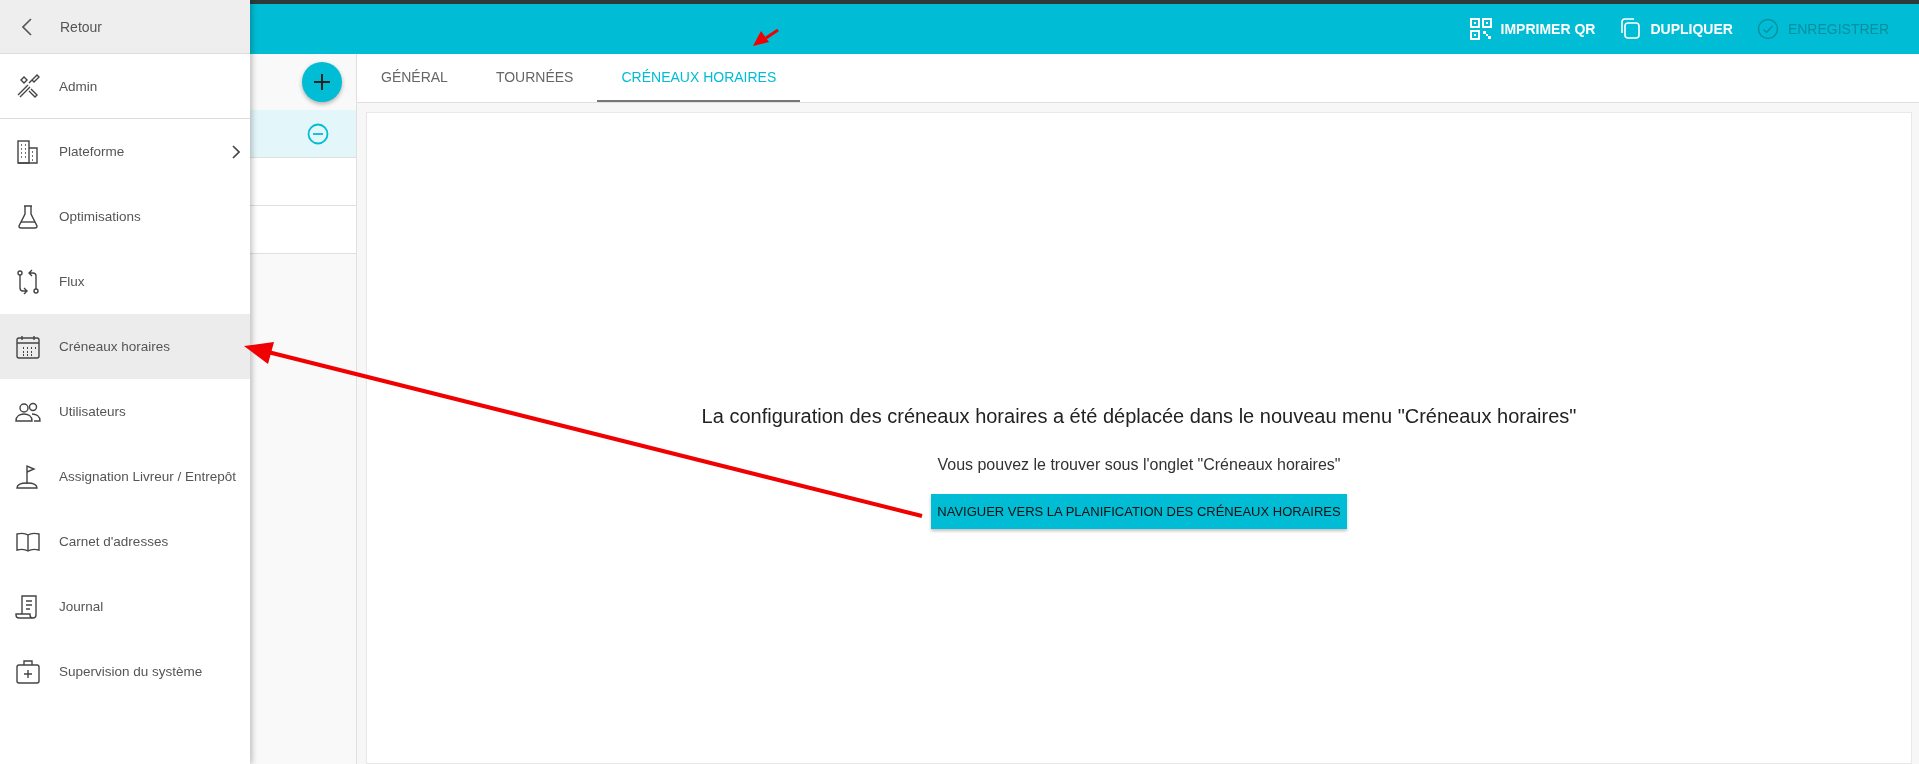  Describe the element at coordinates (125, 346) in the screenshot. I see `drawer-menu-item: Créneaux horaires` at that location.